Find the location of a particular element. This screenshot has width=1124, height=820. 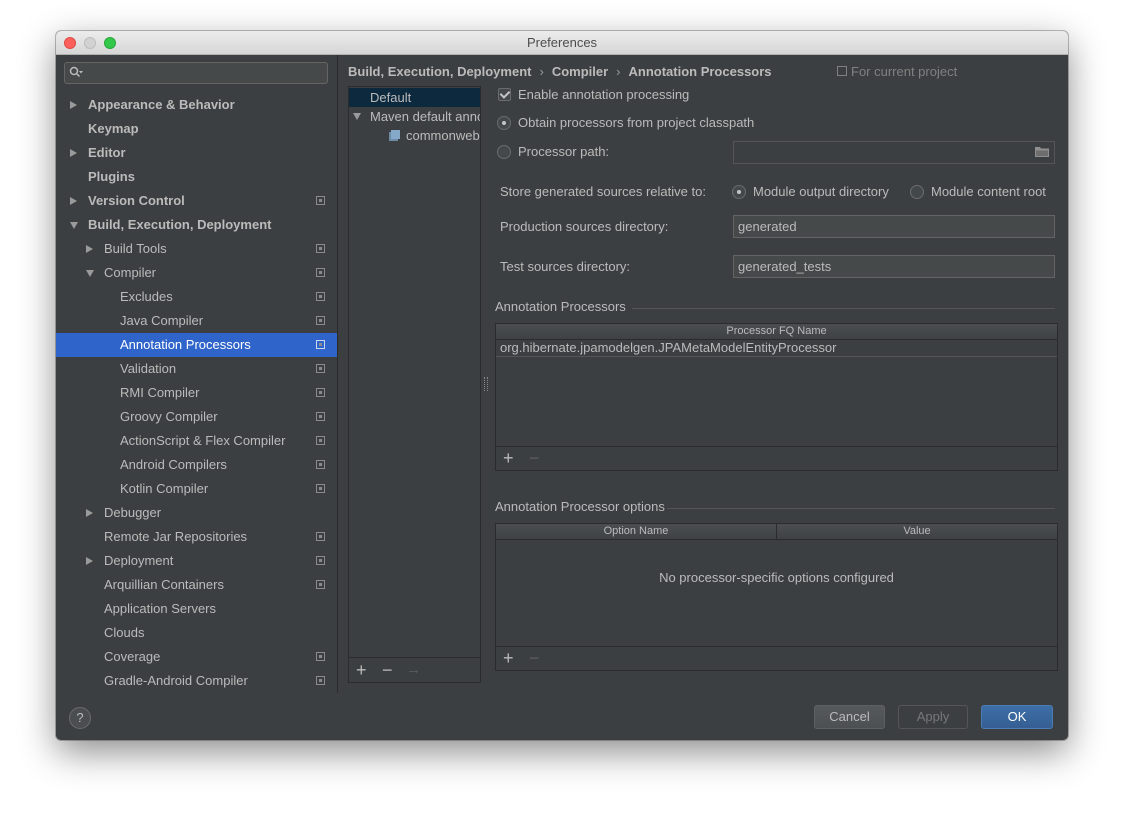

apply-button: Apply is located at coordinates (933, 717).